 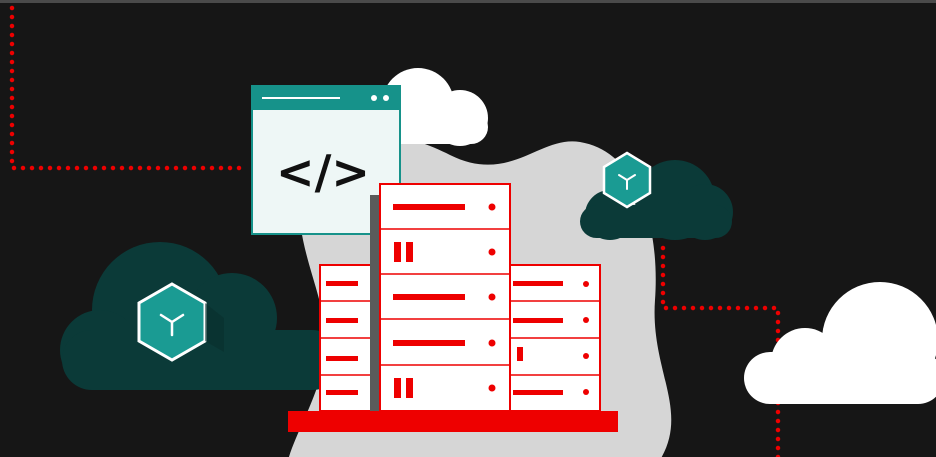 What do you see at coordinates (323, 172) in the screenshot?
I see `code-brackets-icon: </>` at bounding box center [323, 172].